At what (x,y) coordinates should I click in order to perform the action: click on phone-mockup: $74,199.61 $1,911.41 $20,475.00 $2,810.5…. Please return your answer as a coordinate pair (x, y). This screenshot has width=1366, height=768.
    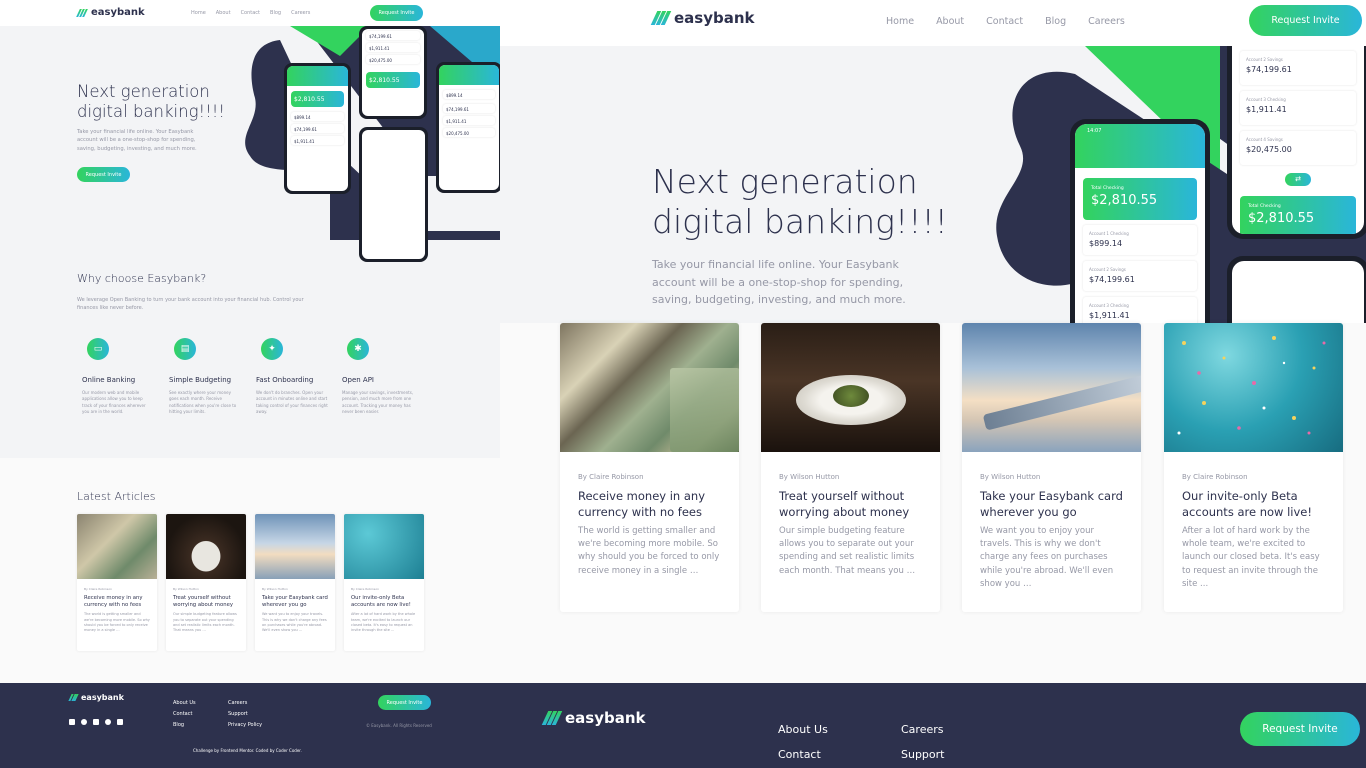
    Looking at the image, I should click on (393, 72).